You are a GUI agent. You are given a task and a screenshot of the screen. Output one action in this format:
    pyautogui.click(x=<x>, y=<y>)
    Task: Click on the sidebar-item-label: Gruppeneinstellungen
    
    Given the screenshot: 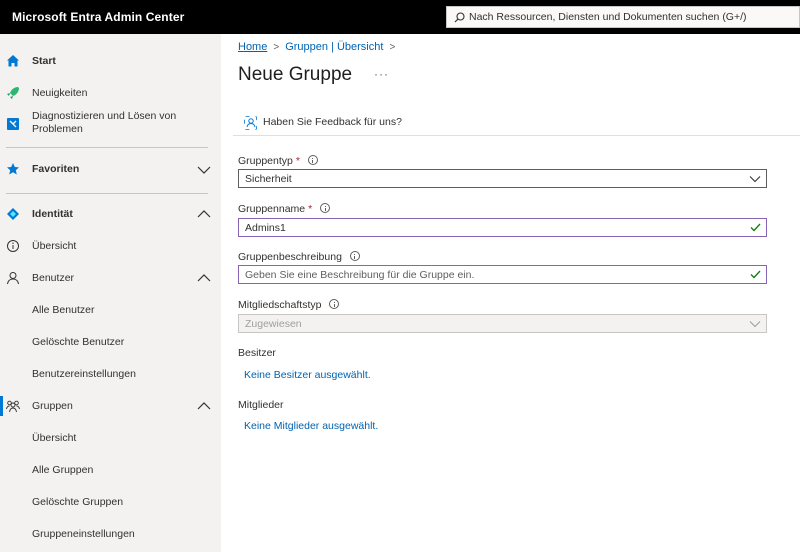 What is the action you would take?
    pyautogui.click(x=83, y=534)
    